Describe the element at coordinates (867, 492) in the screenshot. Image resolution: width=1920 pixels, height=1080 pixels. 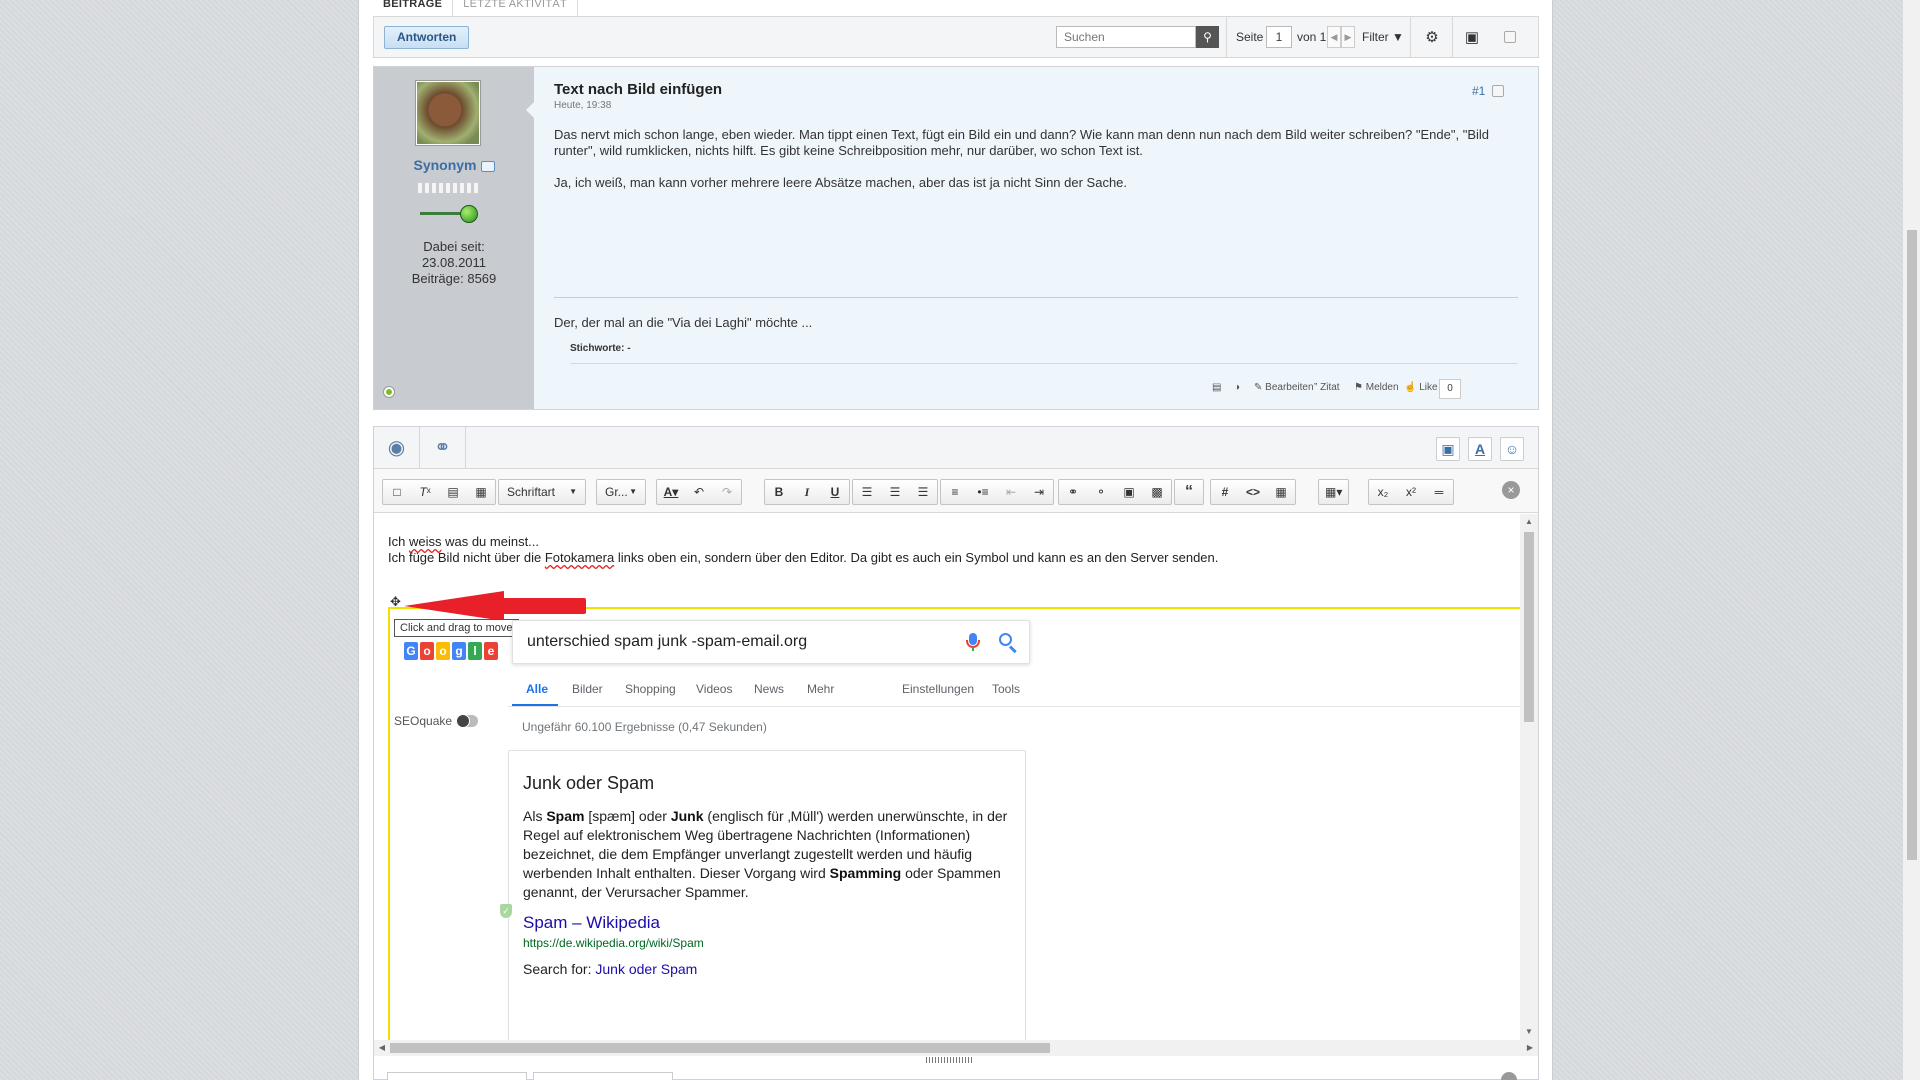
I see `align-left-icon: ☰` at that location.